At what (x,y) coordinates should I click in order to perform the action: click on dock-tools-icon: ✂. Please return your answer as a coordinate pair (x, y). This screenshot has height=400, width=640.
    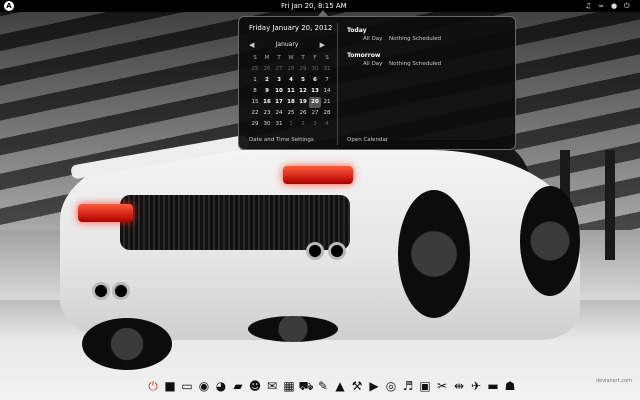
    Looking at the image, I should click on (442, 386).